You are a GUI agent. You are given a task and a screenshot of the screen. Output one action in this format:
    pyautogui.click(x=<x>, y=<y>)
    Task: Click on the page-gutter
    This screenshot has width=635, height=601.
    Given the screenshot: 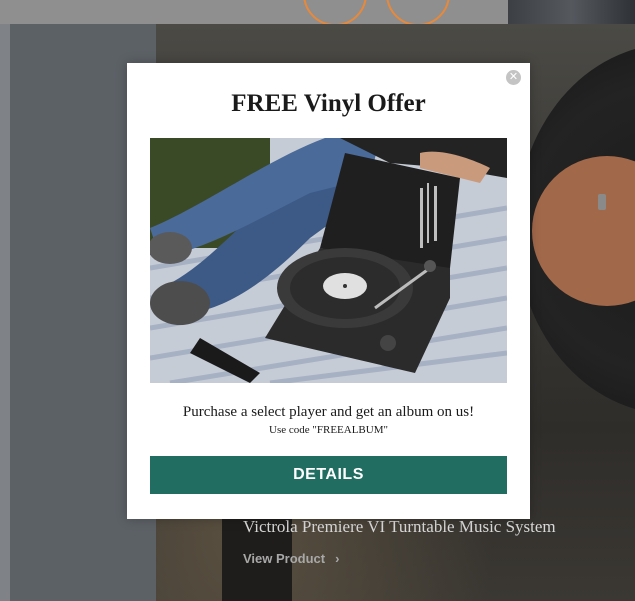 What is the action you would take?
    pyautogui.click(x=5, y=312)
    